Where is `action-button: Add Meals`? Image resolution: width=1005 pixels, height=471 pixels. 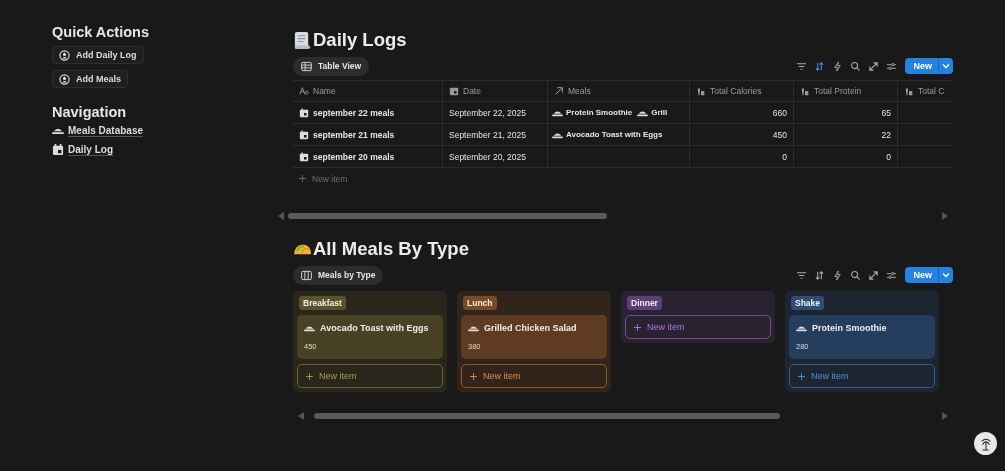
action-button: Add Meals is located at coordinates (90, 79).